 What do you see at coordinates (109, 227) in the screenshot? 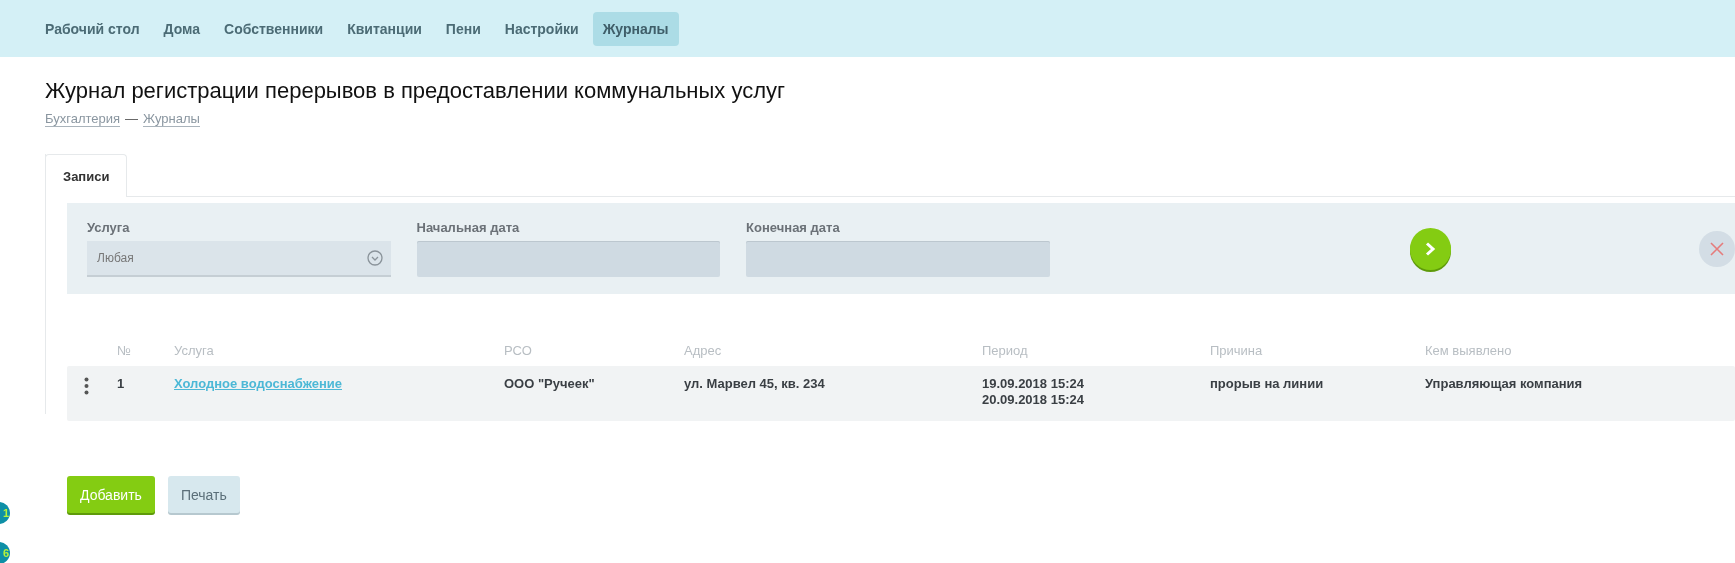
I see `field-label: Услуга` at bounding box center [109, 227].